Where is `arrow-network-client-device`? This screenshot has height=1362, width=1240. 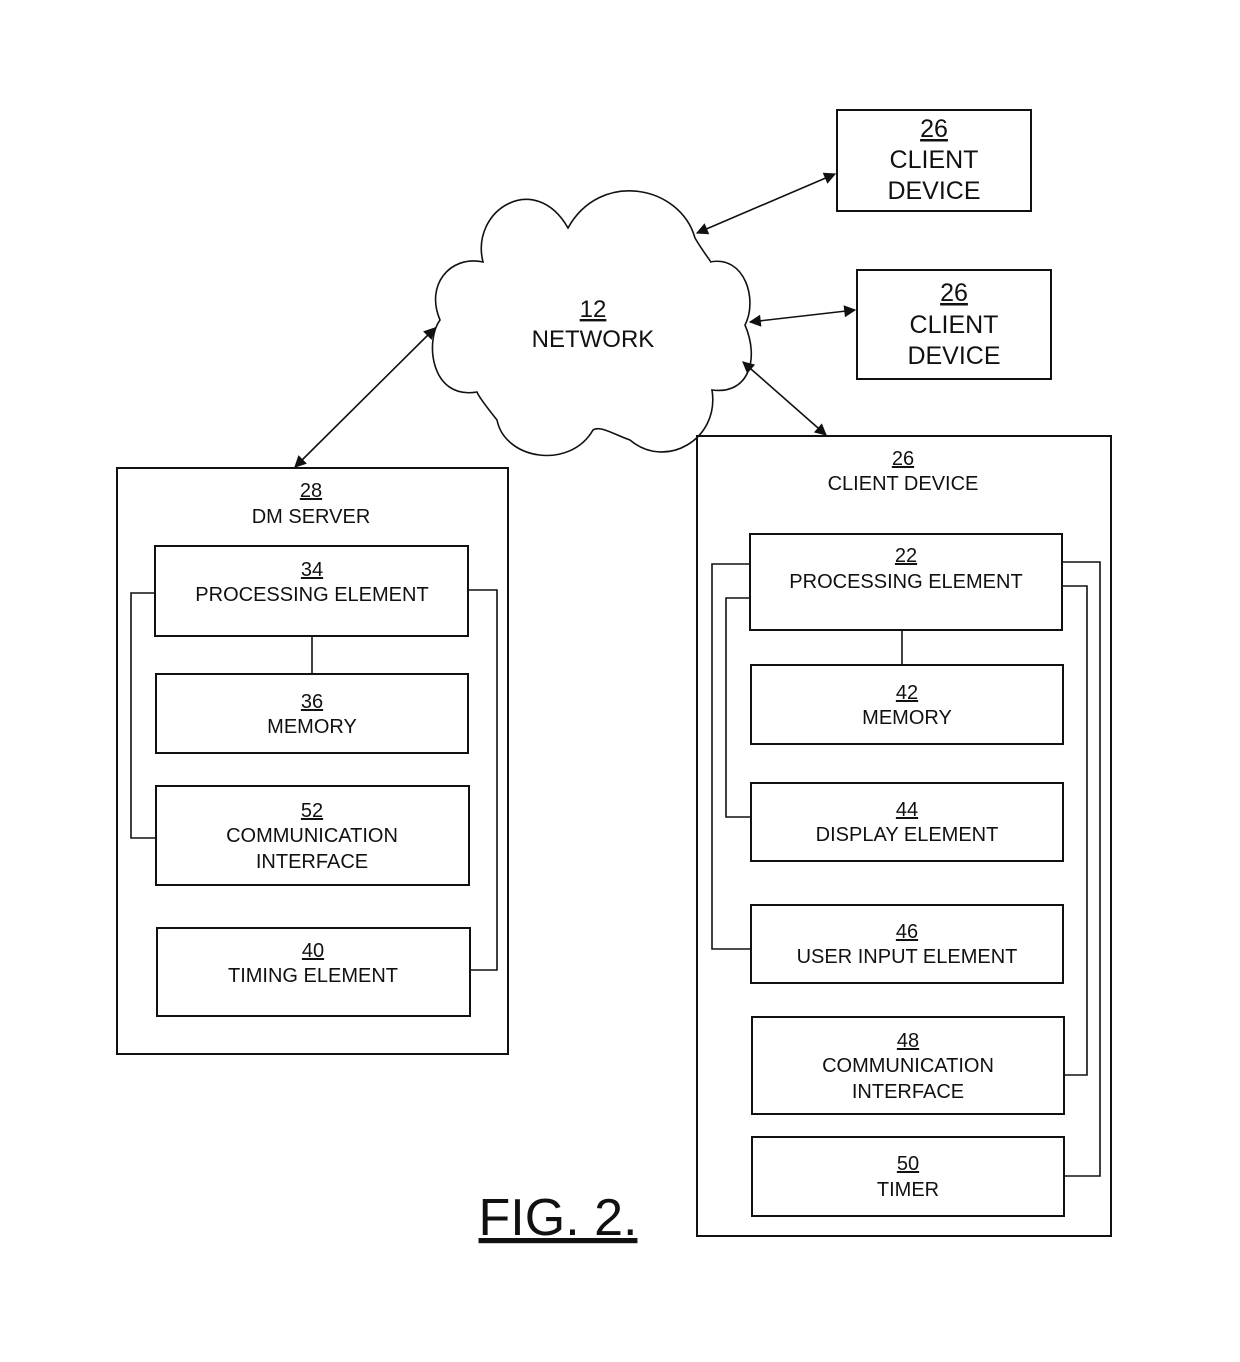 arrow-network-client-device is located at coordinates (784, 398).